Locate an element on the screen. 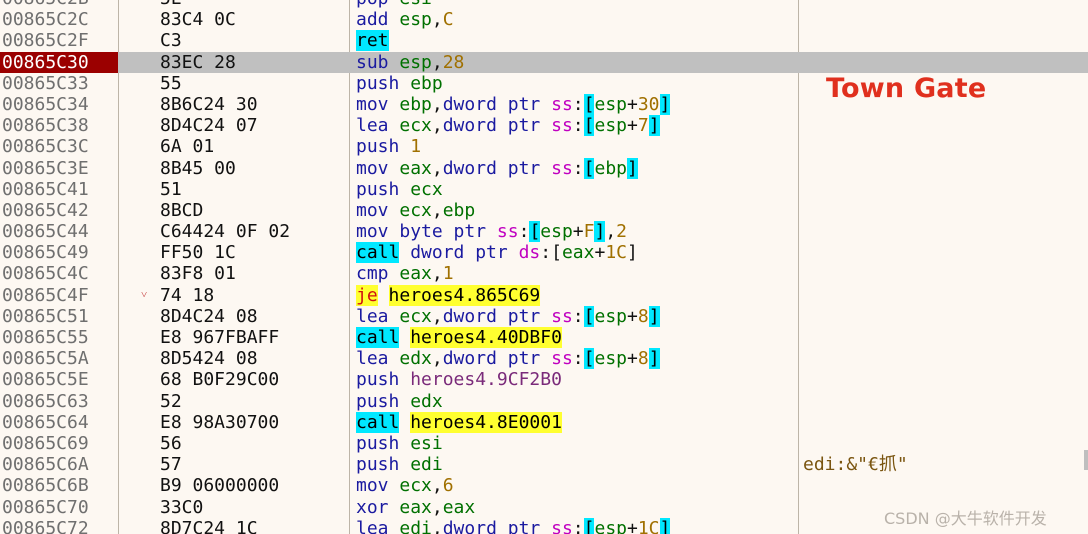  instruction-row: 00865C41 51 push ecx is located at coordinates (544, 189).